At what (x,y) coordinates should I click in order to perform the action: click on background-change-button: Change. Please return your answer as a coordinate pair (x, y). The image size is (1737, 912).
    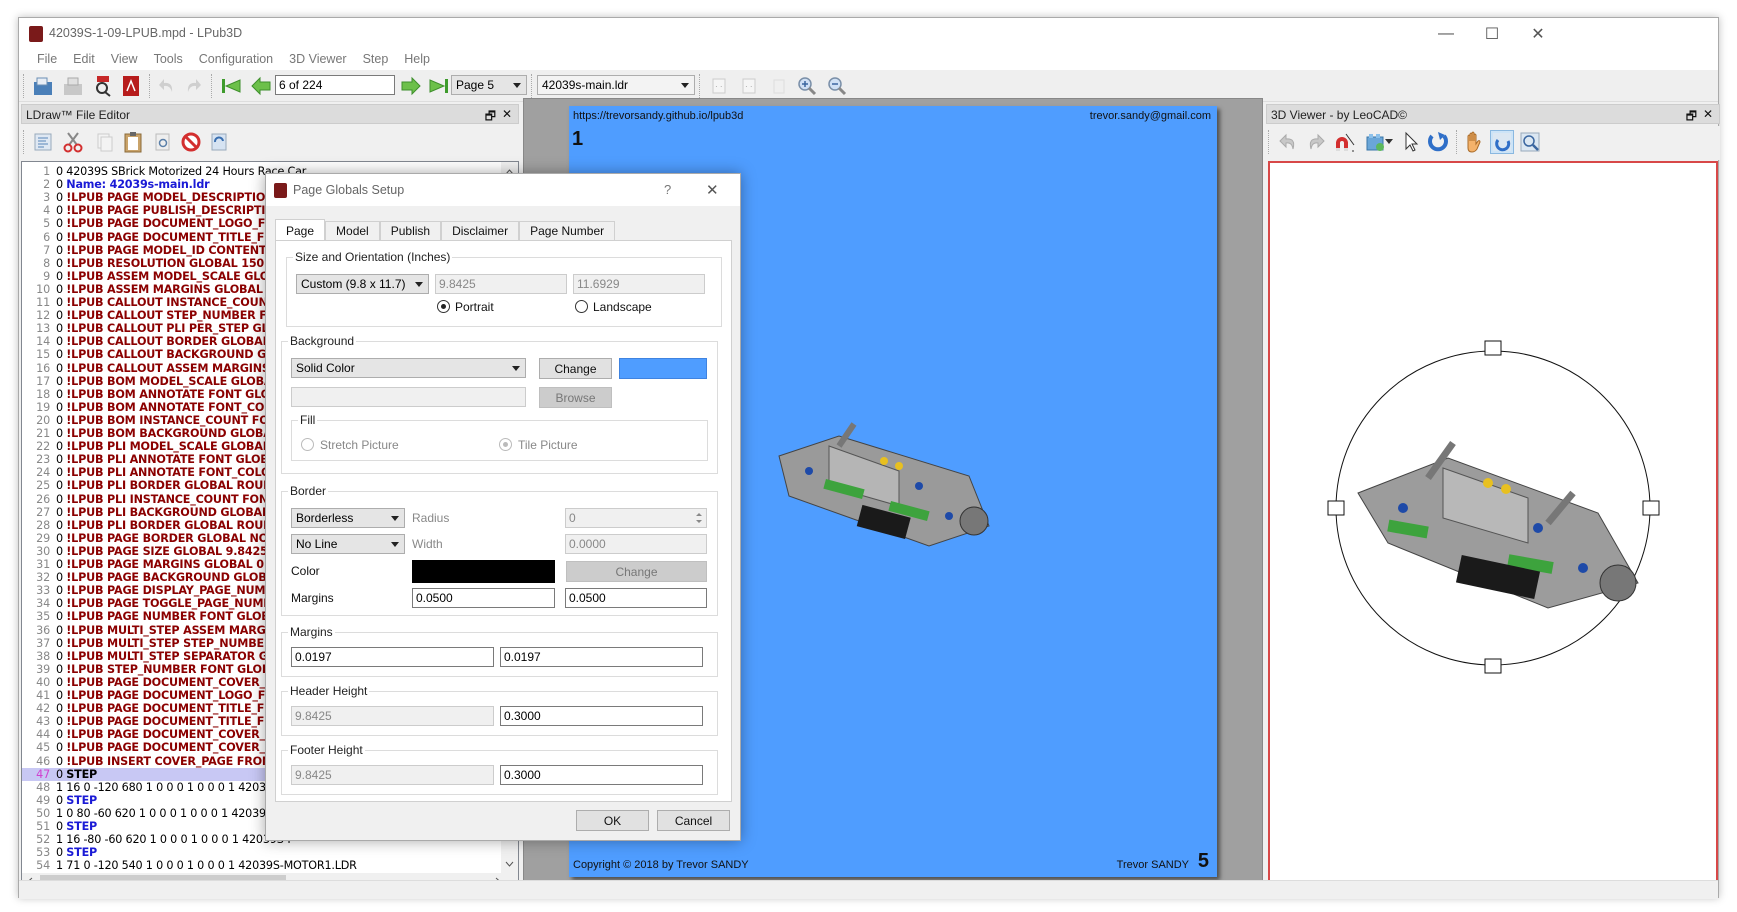
    Looking at the image, I should click on (575, 368).